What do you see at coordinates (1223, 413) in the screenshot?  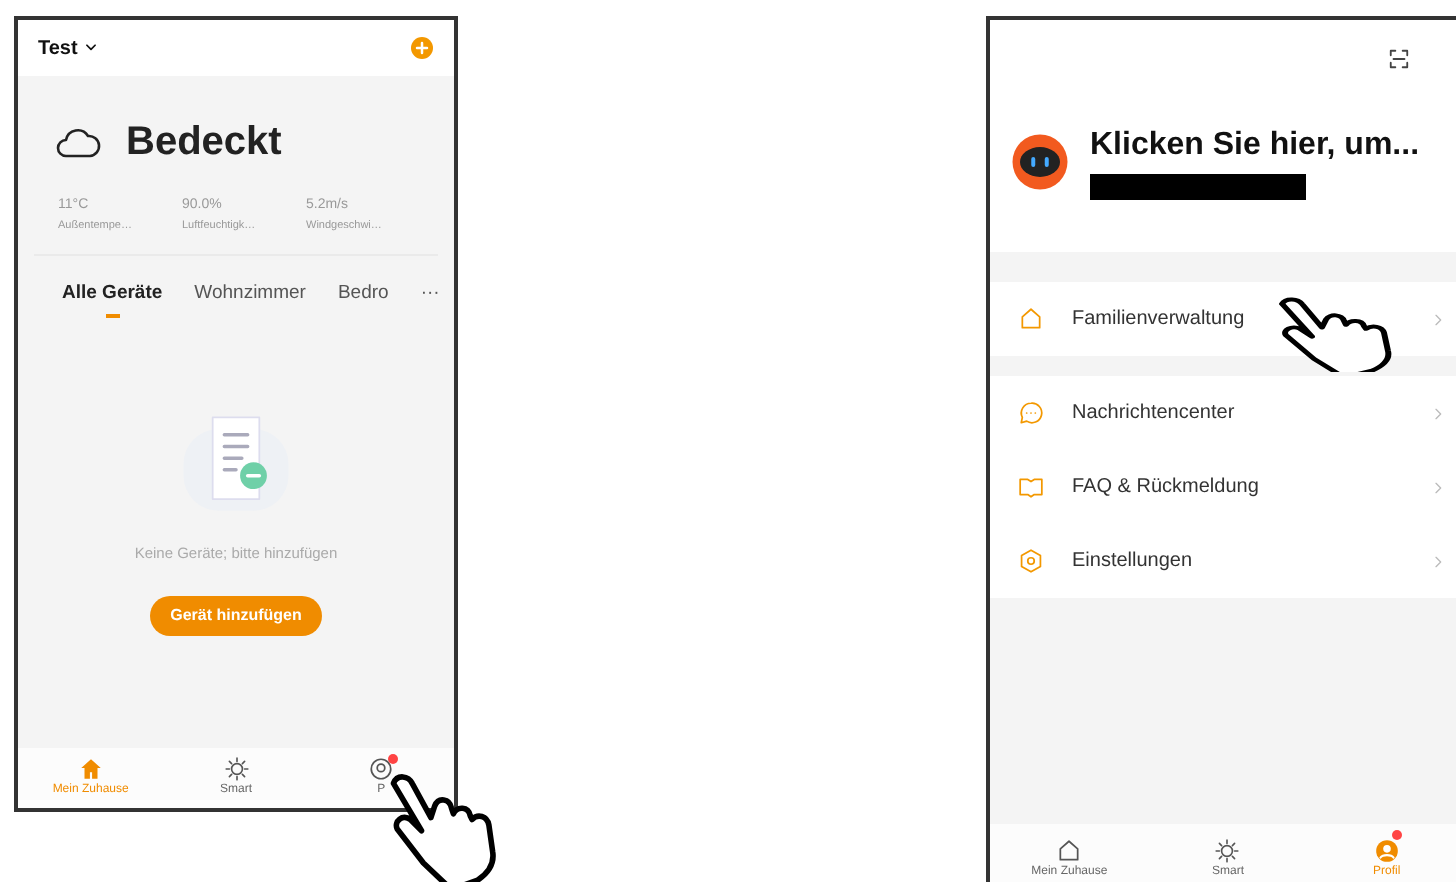 I see `menu-item: Nachrichtencenter` at bounding box center [1223, 413].